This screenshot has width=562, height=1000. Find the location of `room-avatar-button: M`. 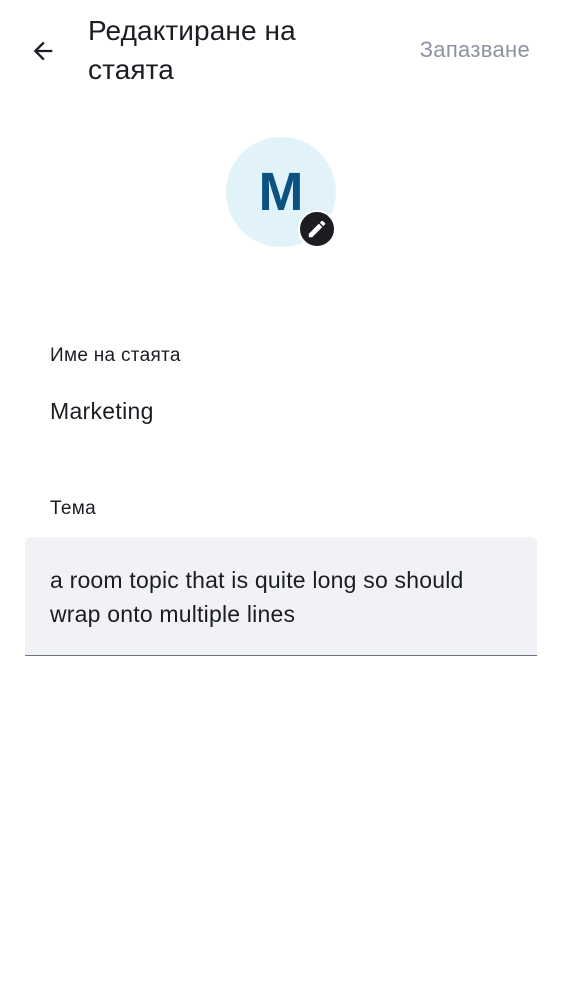

room-avatar-button: M is located at coordinates (282, 193).